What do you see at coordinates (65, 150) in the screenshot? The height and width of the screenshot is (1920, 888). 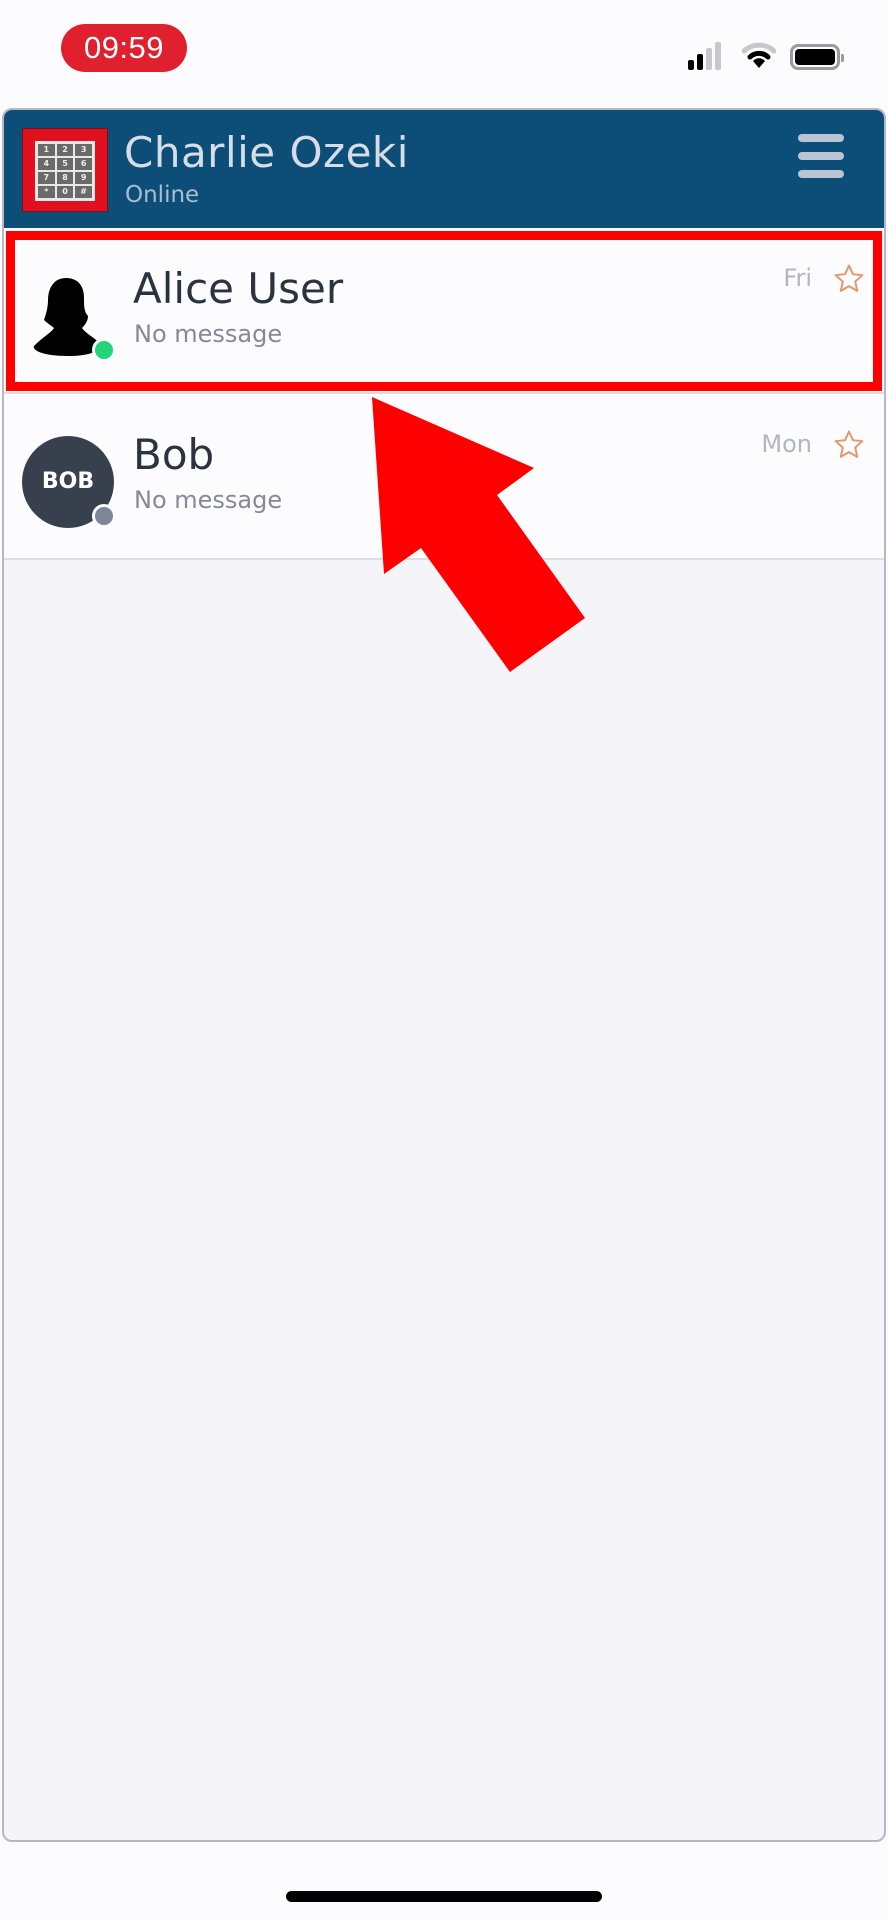 I see `logo-key: 2` at bounding box center [65, 150].